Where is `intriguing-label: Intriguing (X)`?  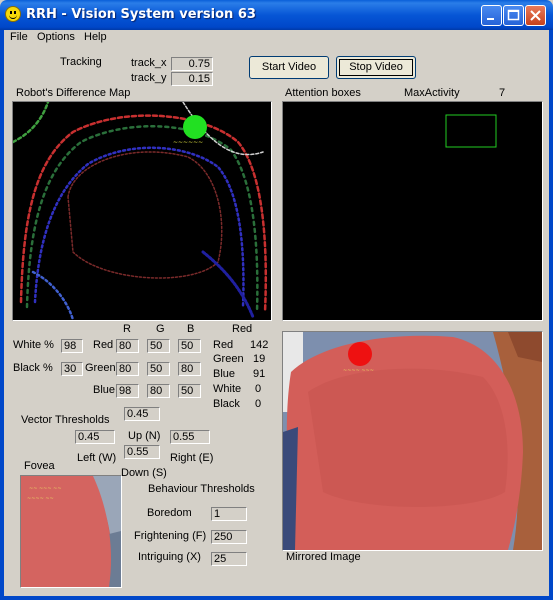
intriguing-label: Intriguing (X) is located at coordinates (169, 557).